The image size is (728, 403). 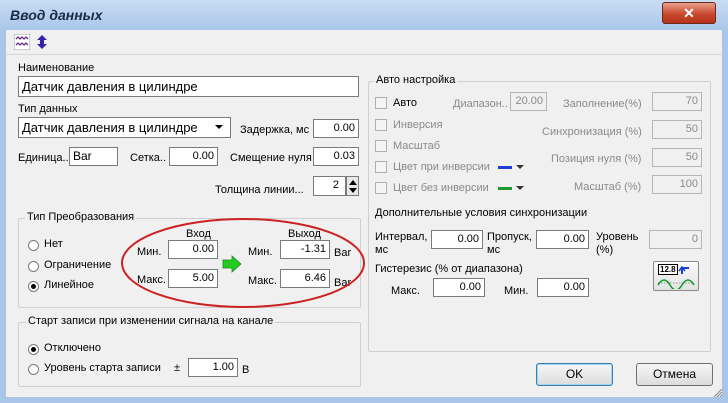 I want to click on record-level-unit: В, so click(x=246, y=370).